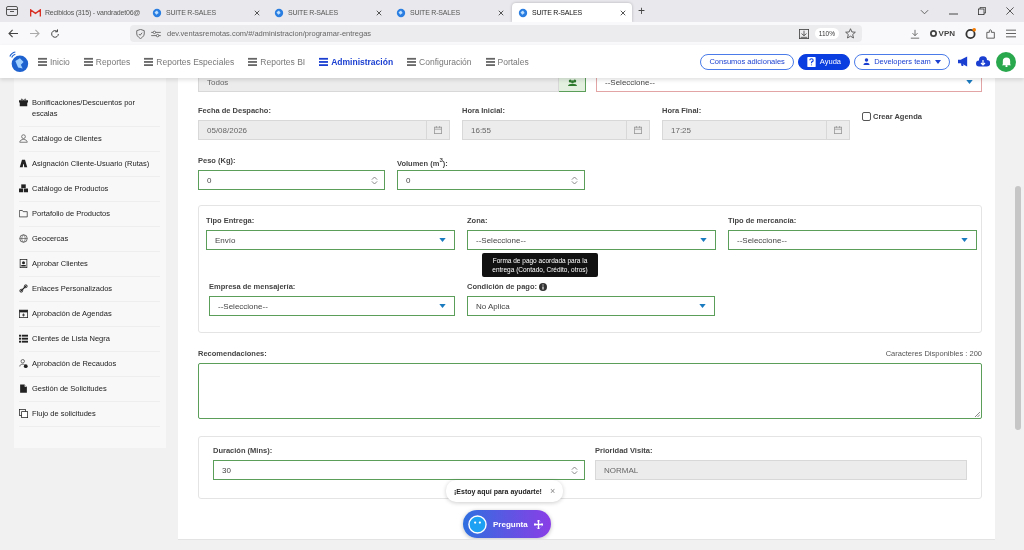 The height and width of the screenshot is (550, 1024). Describe the element at coordinates (970, 33) in the screenshot. I see `extension-badge-icon` at that location.